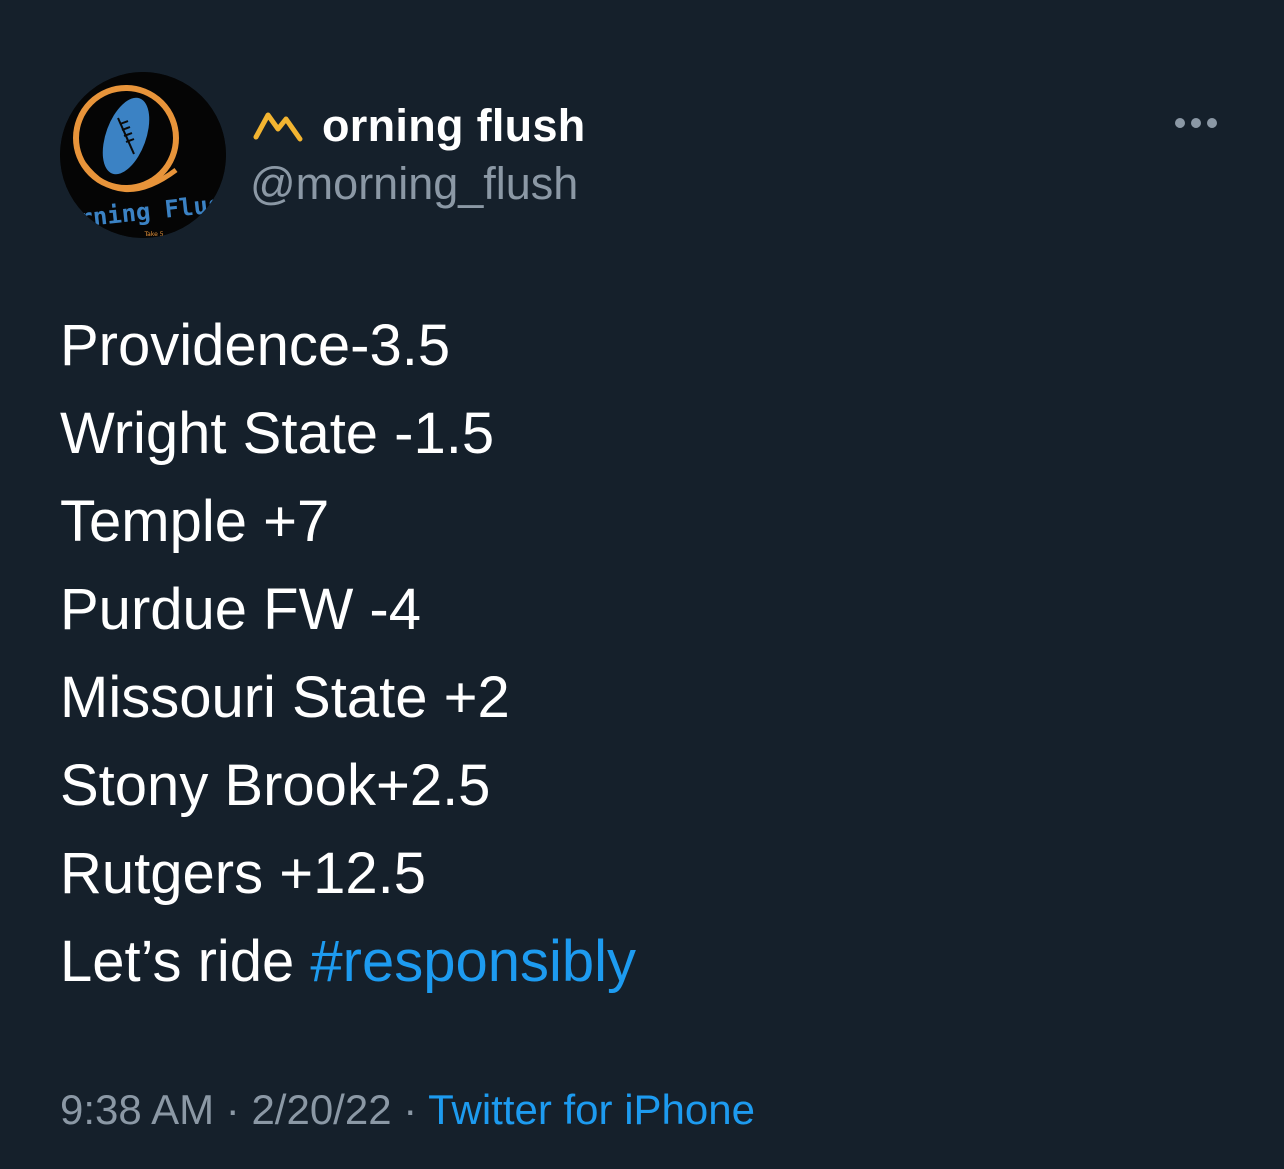 The image size is (1284, 1169). I want to click on avatar: orning Flus Take 5, so click(143, 155).